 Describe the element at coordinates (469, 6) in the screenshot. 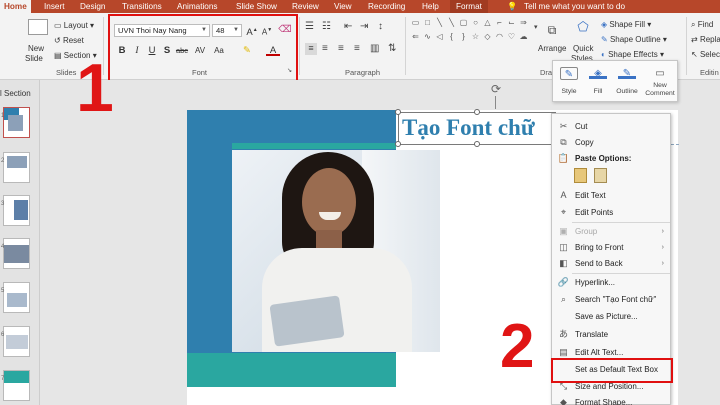

I see `tab-format: Format` at that location.